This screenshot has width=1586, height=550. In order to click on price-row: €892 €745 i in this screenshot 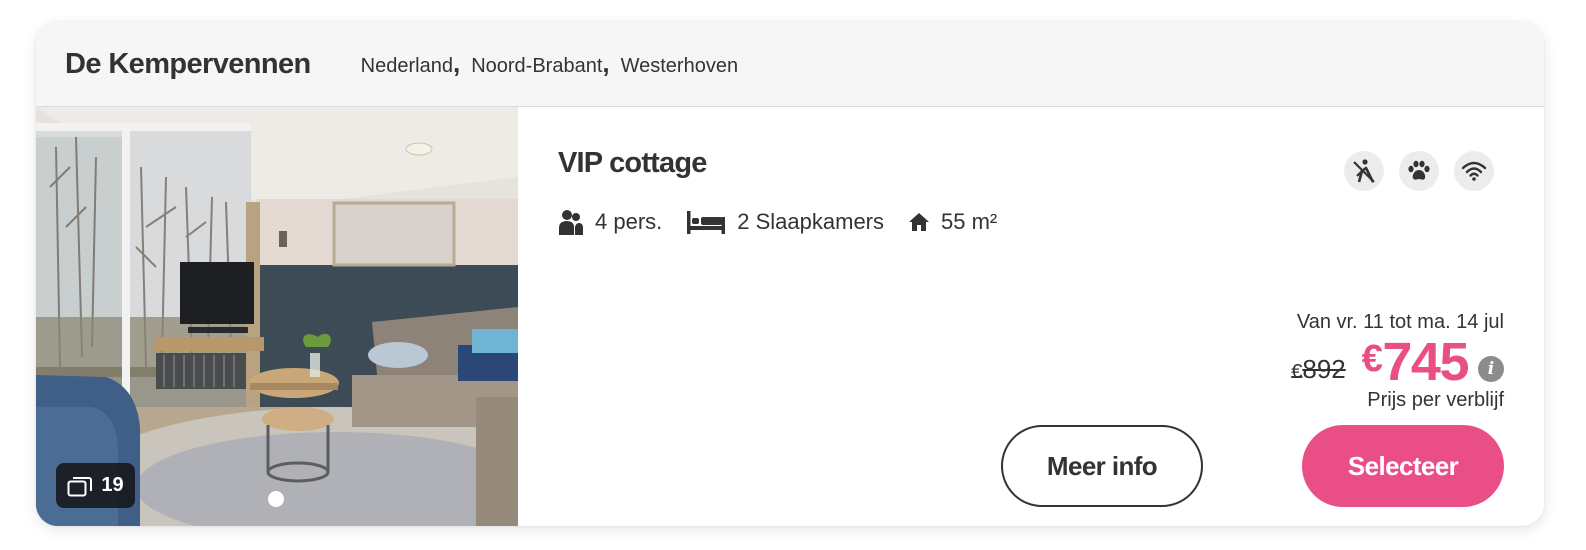, I will do `click(1397, 362)`.